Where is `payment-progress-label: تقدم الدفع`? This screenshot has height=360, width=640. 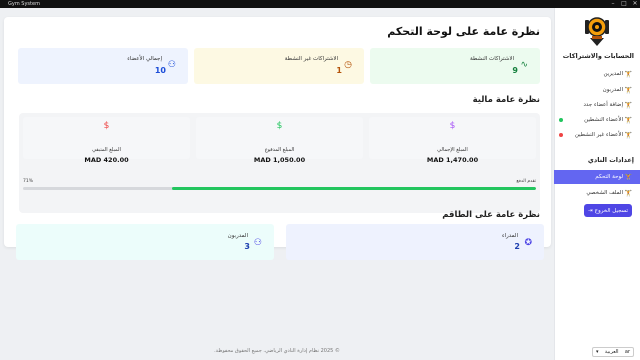 payment-progress-label: تقدم الدفع is located at coordinates (526, 181).